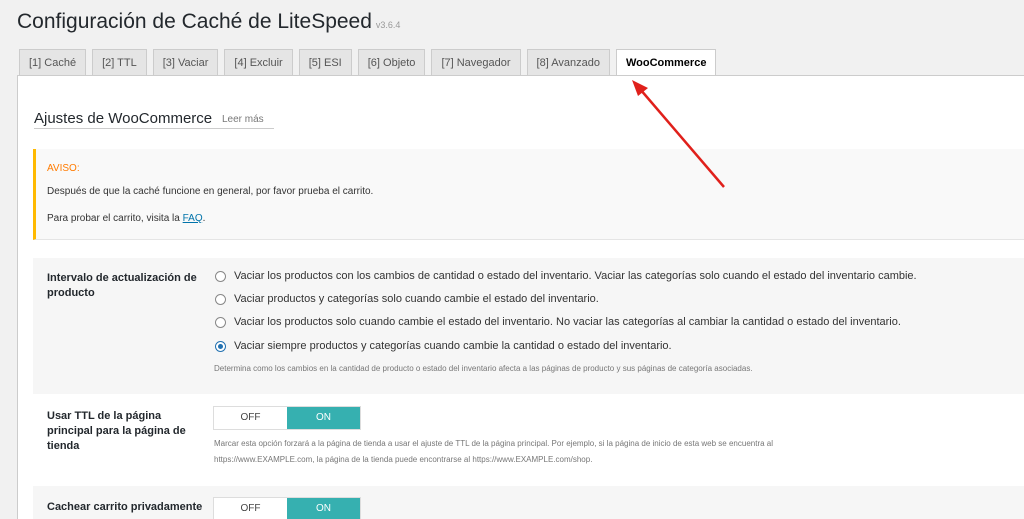 This screenshot has width=1024, height=519. I want to click on notice-title: AVISO:, so click(63, 168).